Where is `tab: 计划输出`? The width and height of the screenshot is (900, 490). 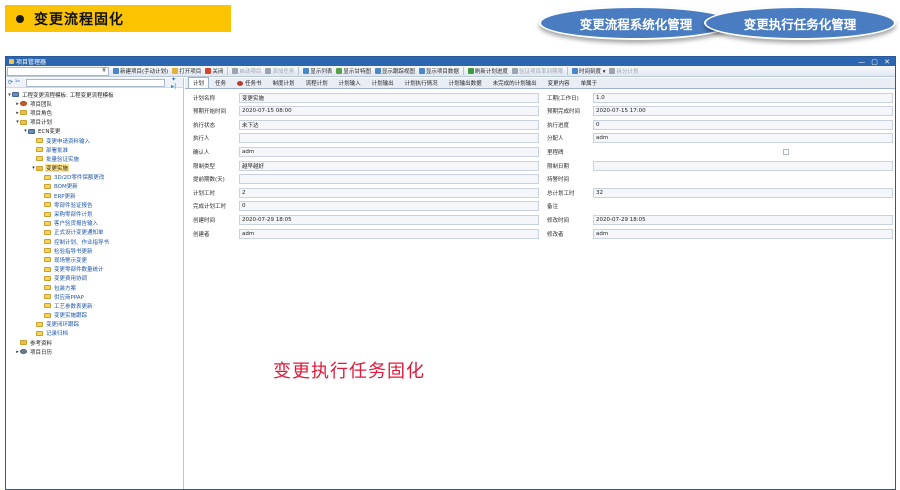 tab: 计划输出 is located at coordinates (383, 82).